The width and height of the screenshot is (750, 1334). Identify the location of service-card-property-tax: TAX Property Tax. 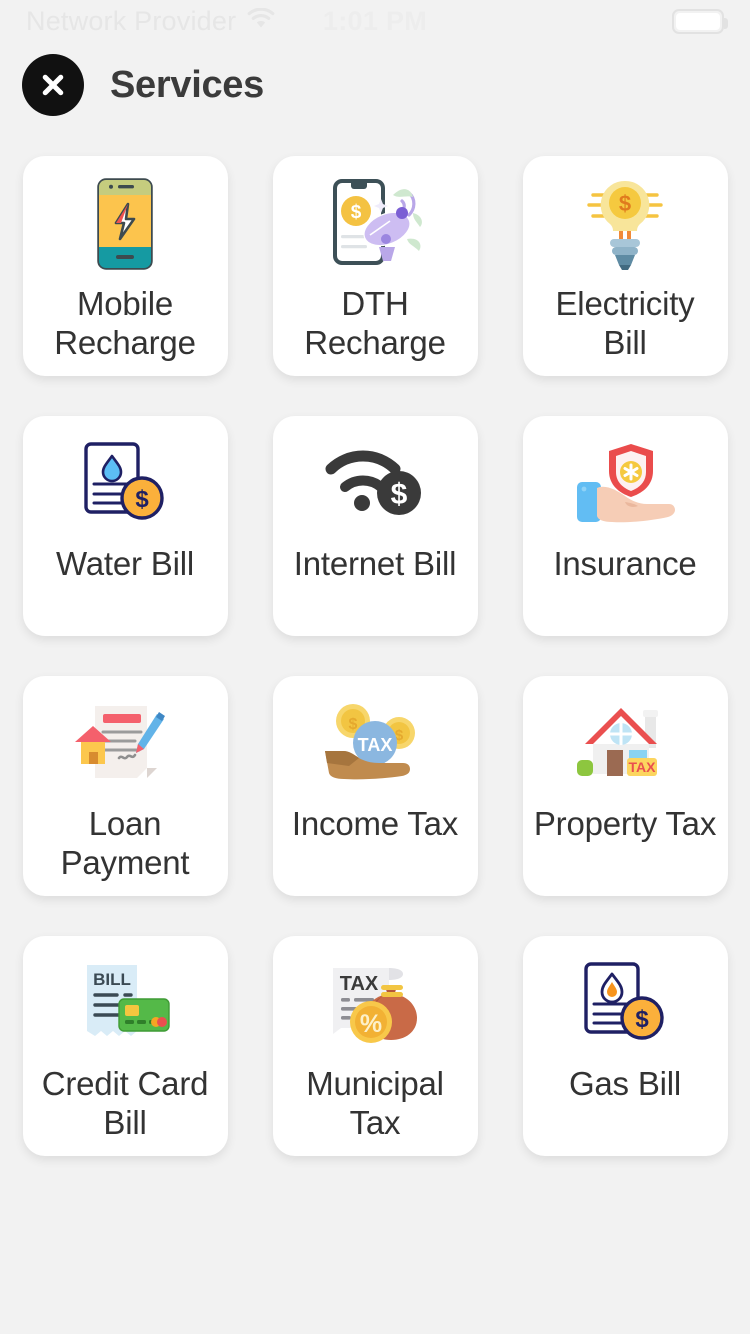
(625, 786).